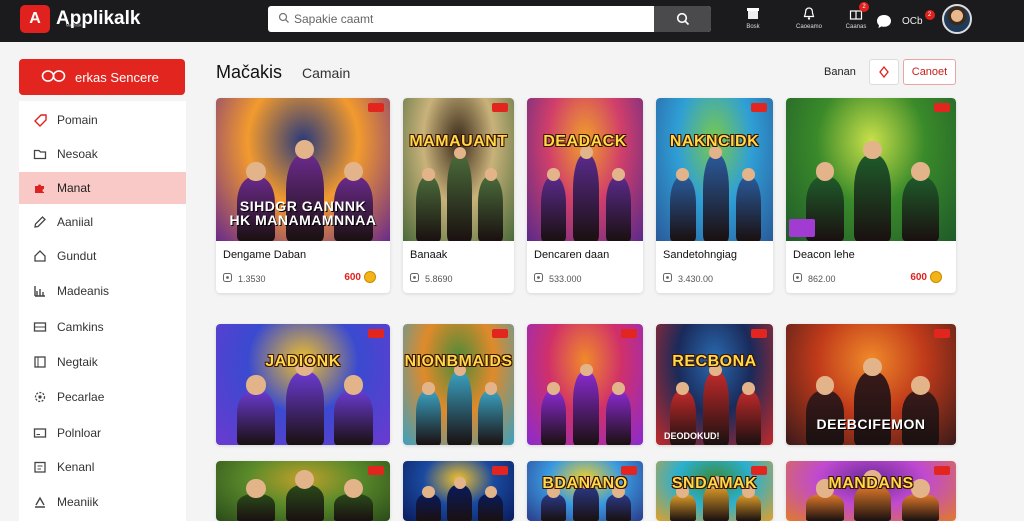 This screenshot has width=1024, height=521. Describe the element at coordinates (431, 278) in the screenshot. I see `game-meta: 5.8690` at that location.